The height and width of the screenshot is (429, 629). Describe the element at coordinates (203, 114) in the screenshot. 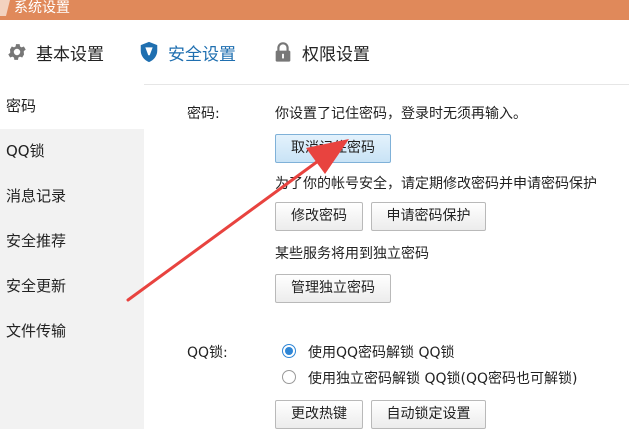

I see `password-section-label: 密码:` at that location.